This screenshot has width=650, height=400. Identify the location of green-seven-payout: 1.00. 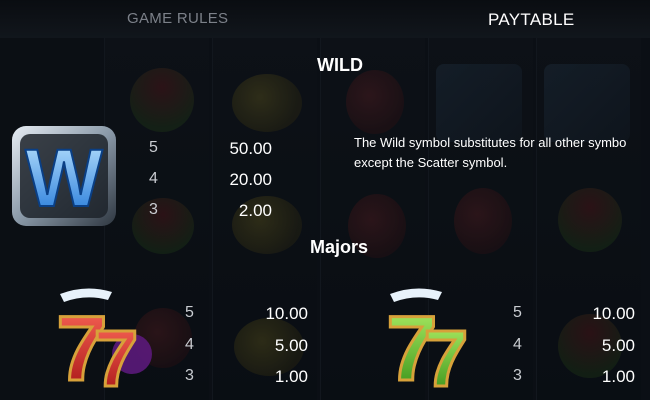
(618, 376).